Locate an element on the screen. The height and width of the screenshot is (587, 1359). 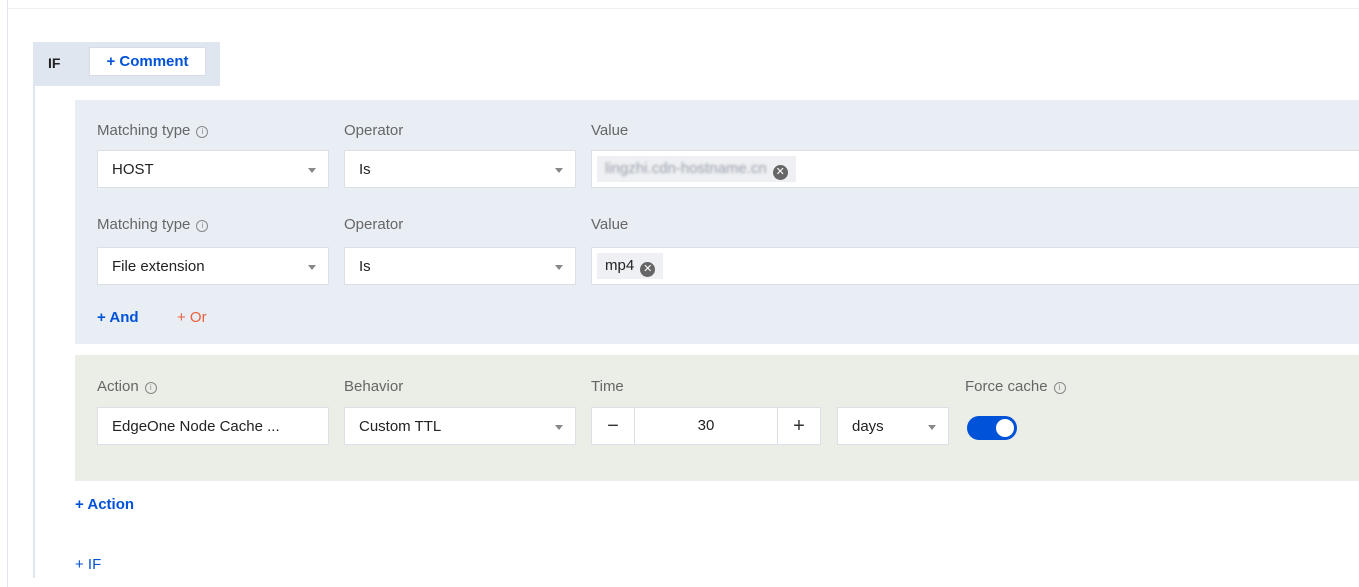
add-and-link: + And is located at coordinates (118, 317).